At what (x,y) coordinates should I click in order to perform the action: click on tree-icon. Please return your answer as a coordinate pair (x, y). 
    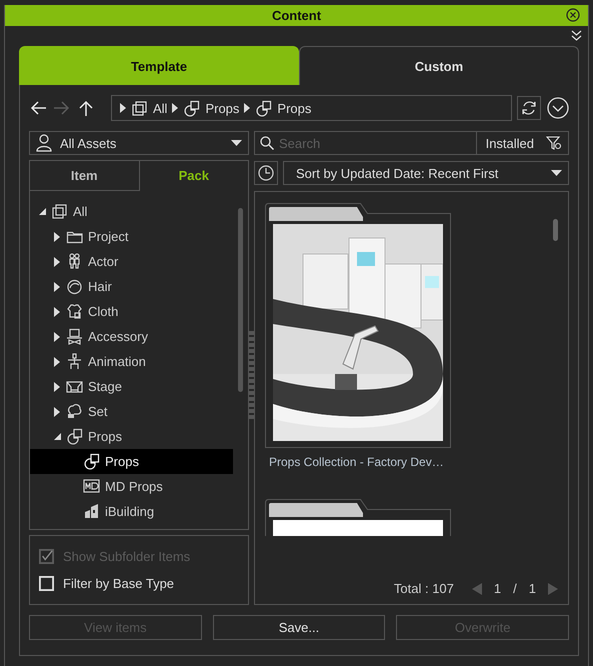
    Looking at the image, I should click on (74, 411).